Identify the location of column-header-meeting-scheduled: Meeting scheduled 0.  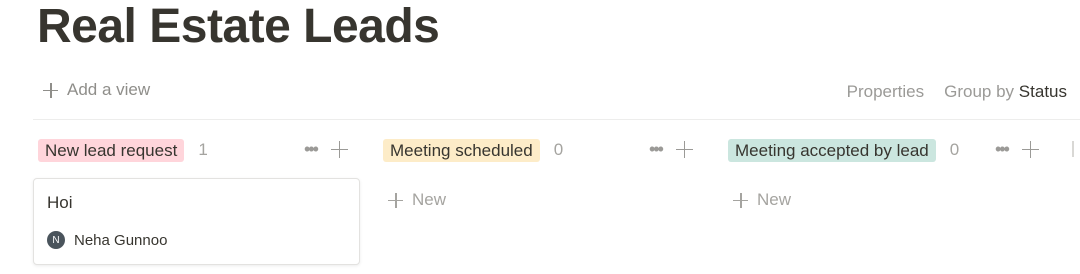
(473, 150).